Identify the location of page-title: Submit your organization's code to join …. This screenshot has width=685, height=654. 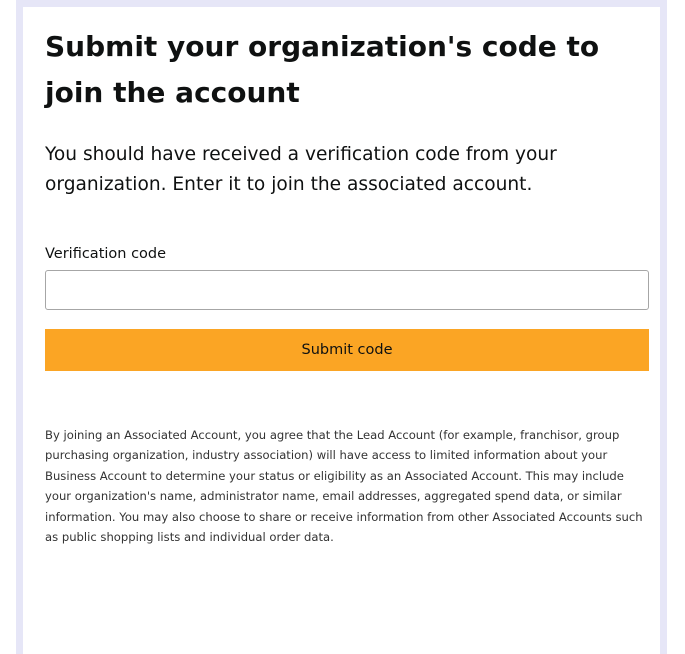
(322, 69).